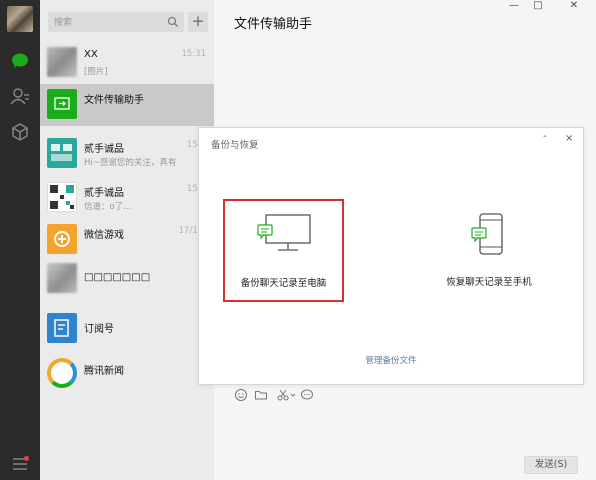 Image resolution: width=596 pixels, height=480 pixels. Describe the element at coordinates (96, 72) in the screenshot. I see `chat-preview: [图片]` at that location.